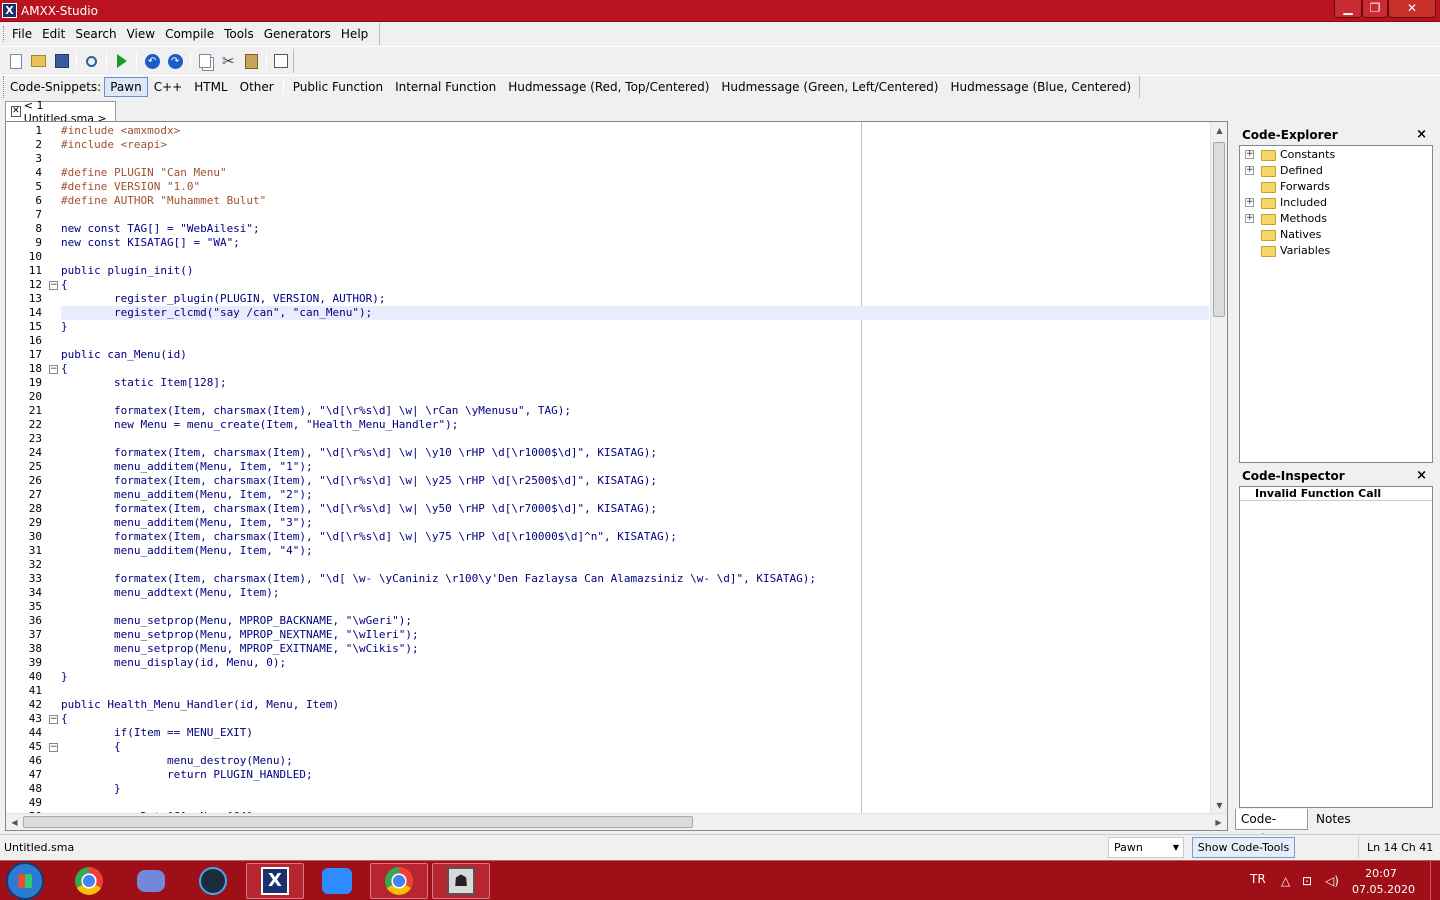  I want to click on save-button, so click(61, 61).